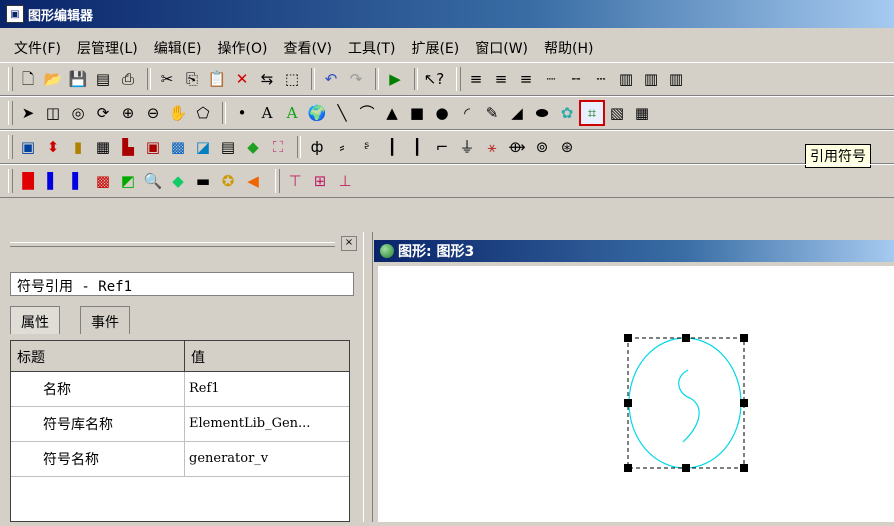  What do you see at coordinates (292, 113) in the screenshot?
I see `text-color-icon: A` at bounding box center [292, 113].